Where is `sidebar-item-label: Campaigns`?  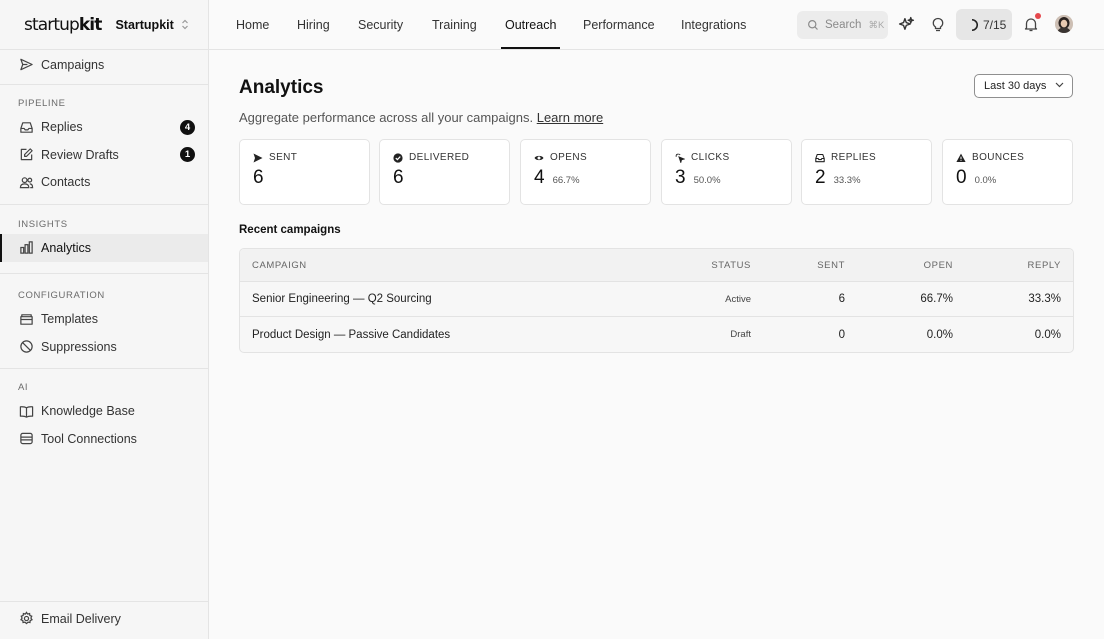
sidebar-item-label: Campaigns is located at coordinates (73, 64).